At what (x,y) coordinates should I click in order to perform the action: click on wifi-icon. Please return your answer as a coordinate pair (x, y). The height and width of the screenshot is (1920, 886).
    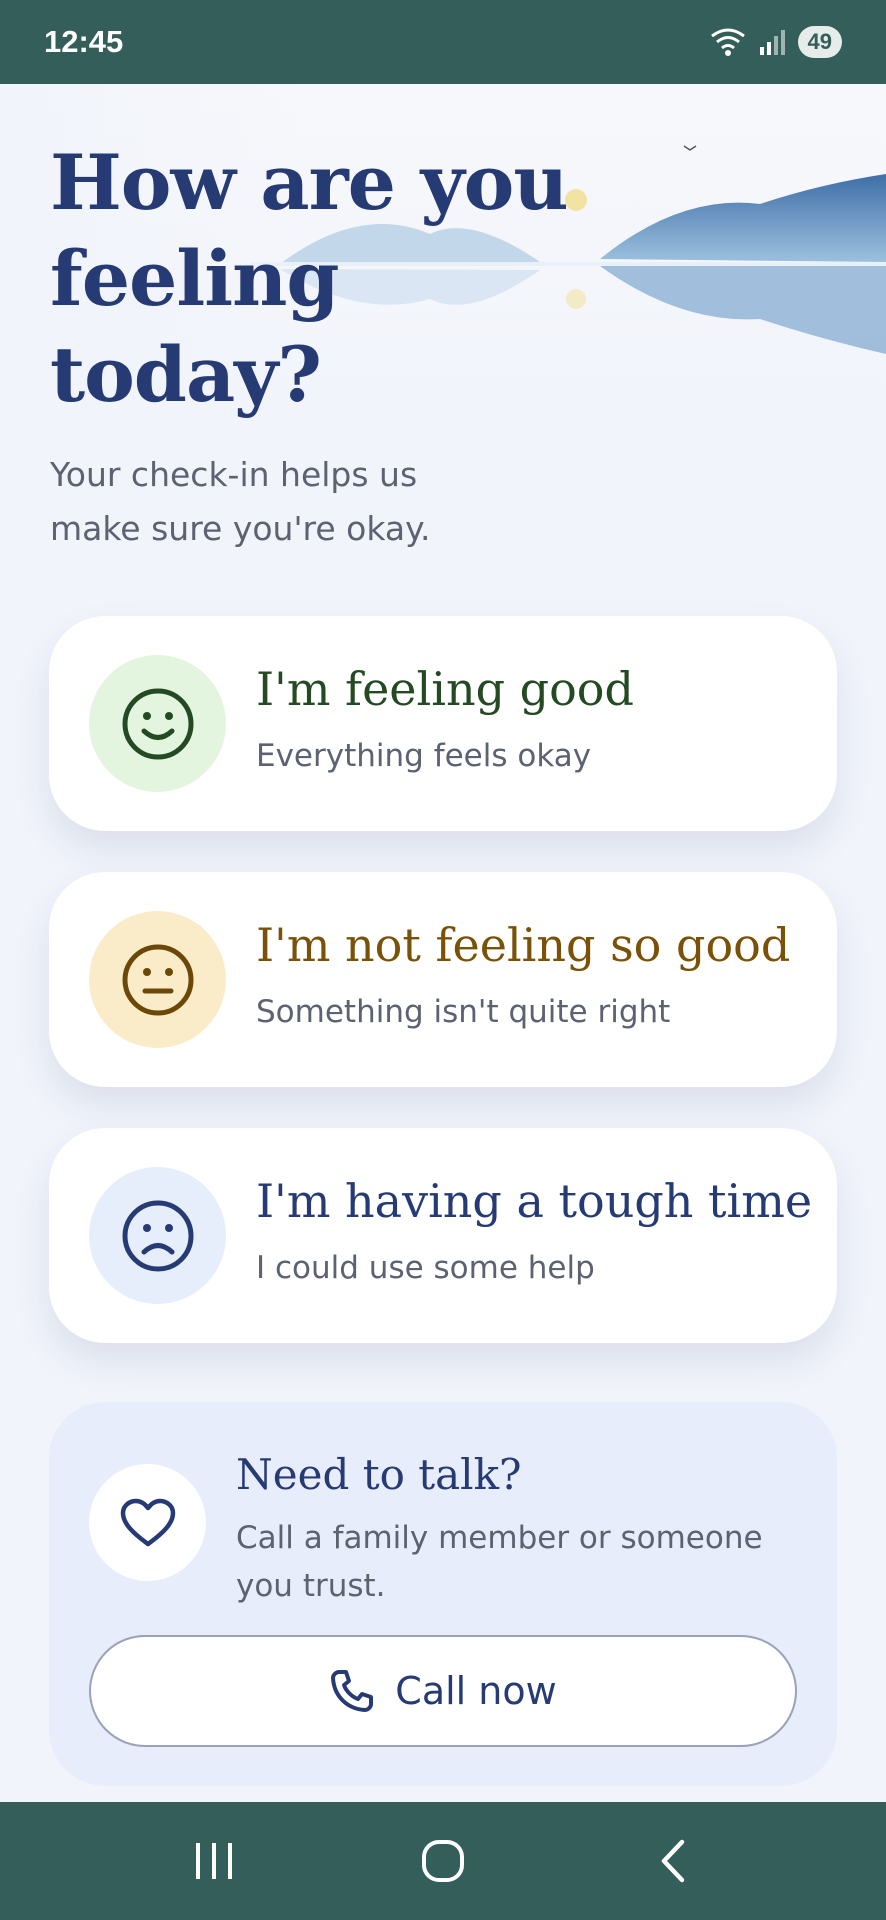
    Looking at the image, I should click on (727, 42).